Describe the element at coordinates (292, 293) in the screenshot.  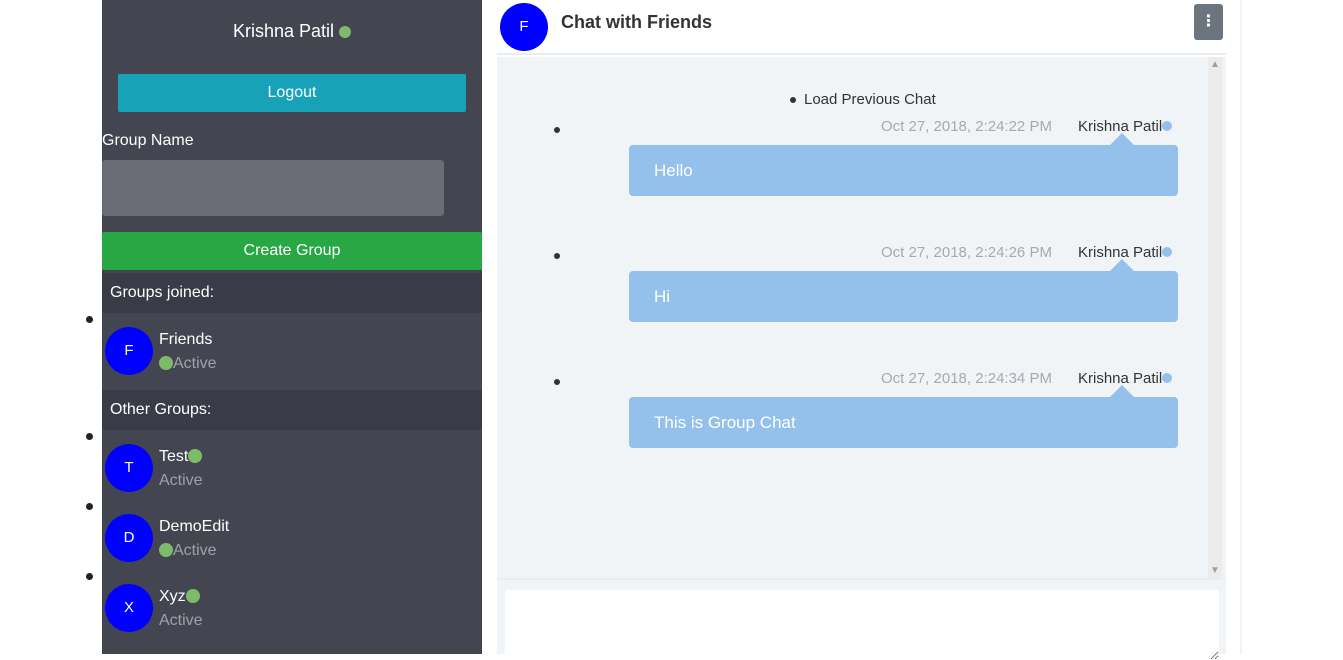
I see `groups-joined-header: Groups joined:` at that location.